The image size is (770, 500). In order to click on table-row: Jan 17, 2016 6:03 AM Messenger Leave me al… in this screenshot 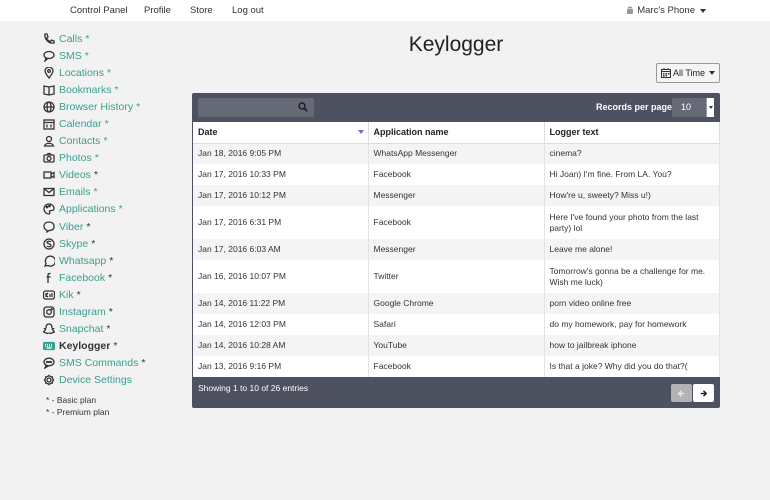, I will do `click(456, 249)`.